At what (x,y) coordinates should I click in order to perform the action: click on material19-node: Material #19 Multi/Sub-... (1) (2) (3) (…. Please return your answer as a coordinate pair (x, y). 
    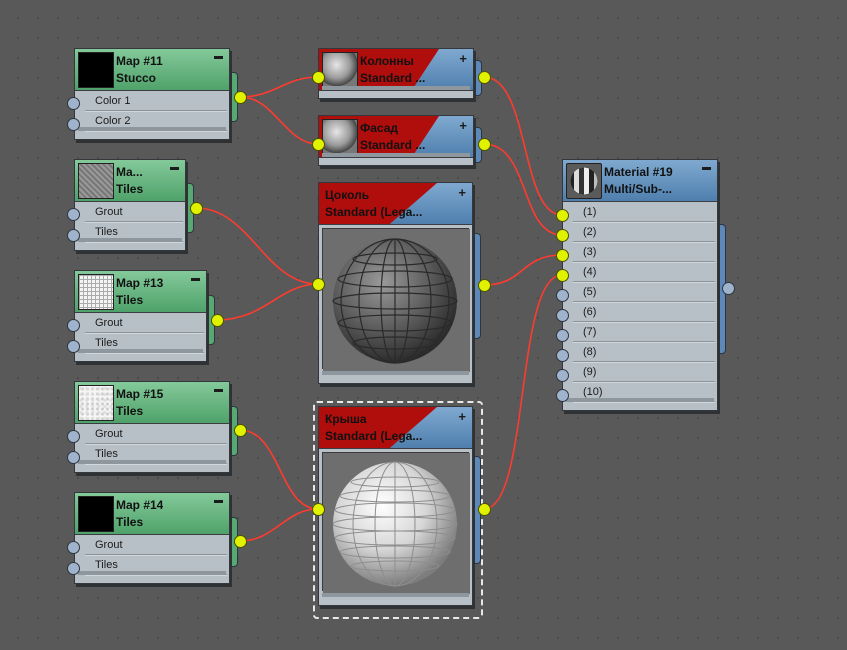
    Looking at the image, I should click on (640, 288).